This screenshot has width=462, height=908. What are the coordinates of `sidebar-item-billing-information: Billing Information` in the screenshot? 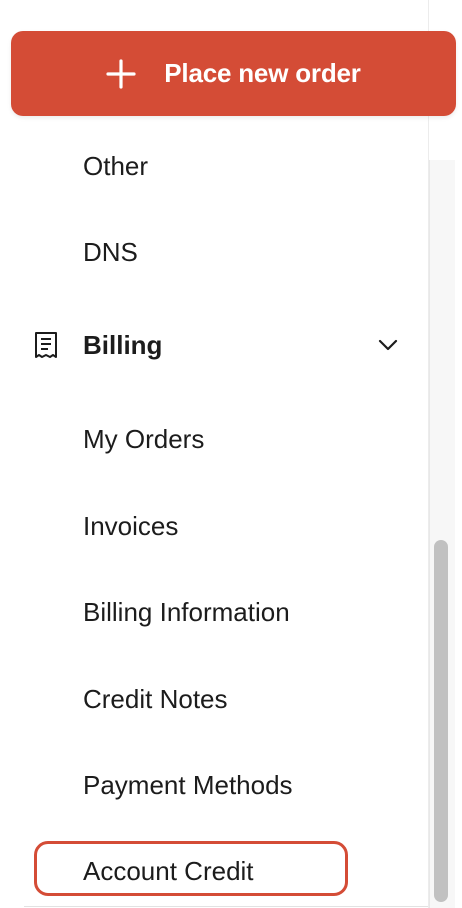 It's located at (186, 612).